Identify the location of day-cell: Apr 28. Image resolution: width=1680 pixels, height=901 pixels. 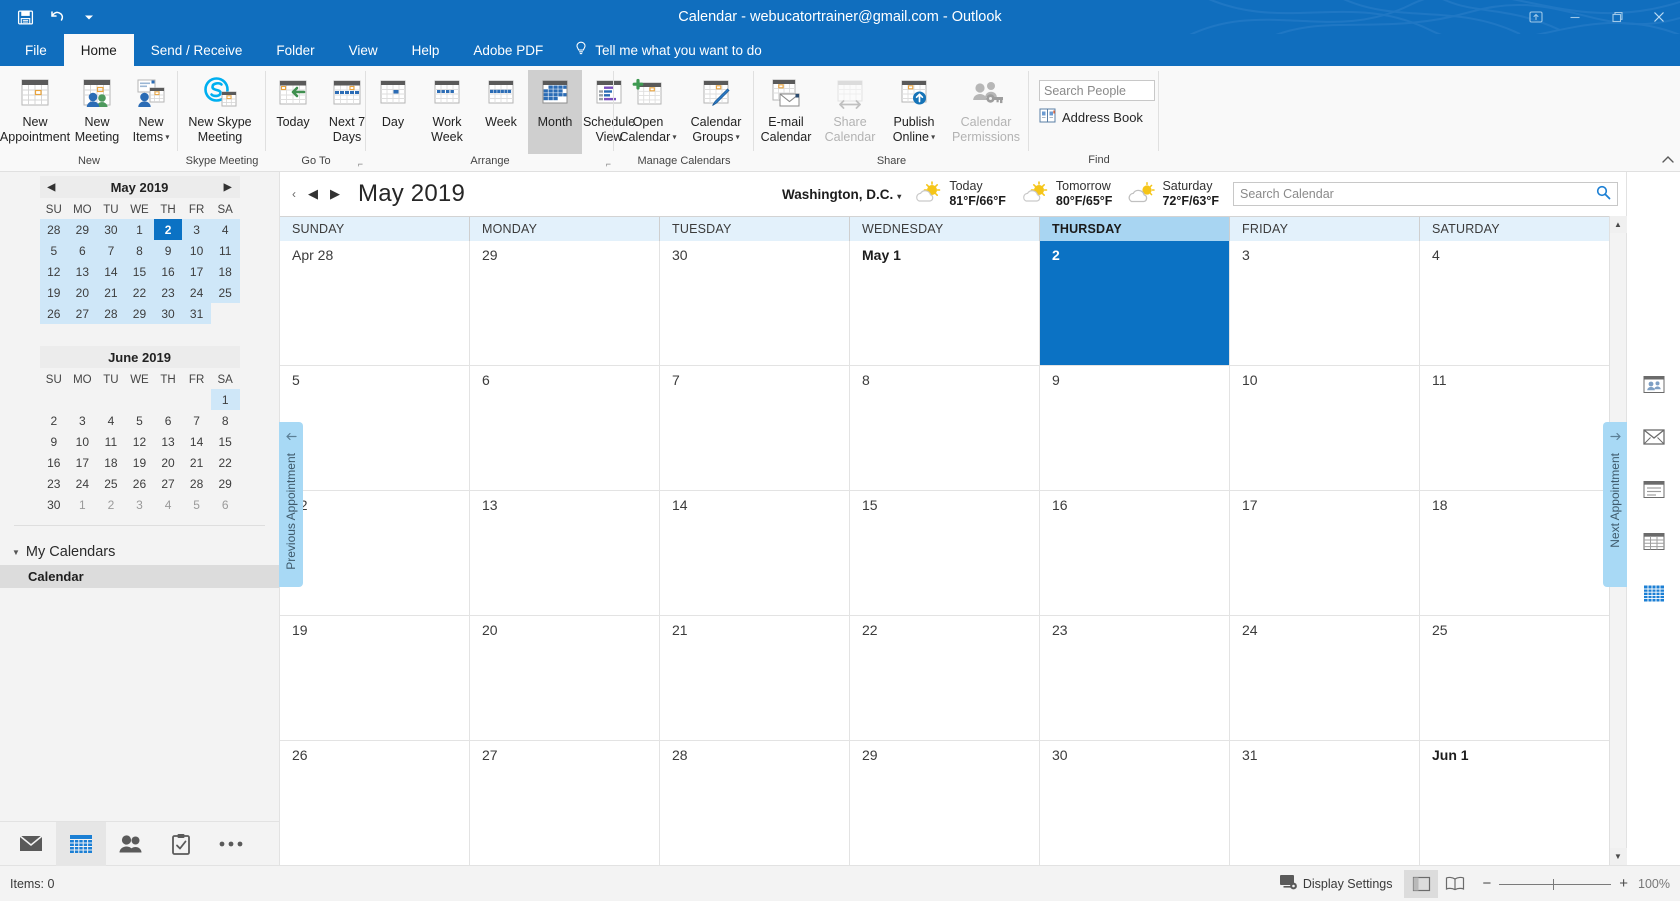
(375, 303).